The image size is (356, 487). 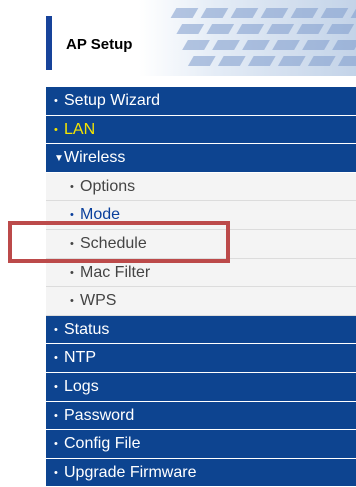 What do you see at coordinates (201, 330) in the screenshot?
I see `menu-item-status: • Status` at bounding box center [201, 330].